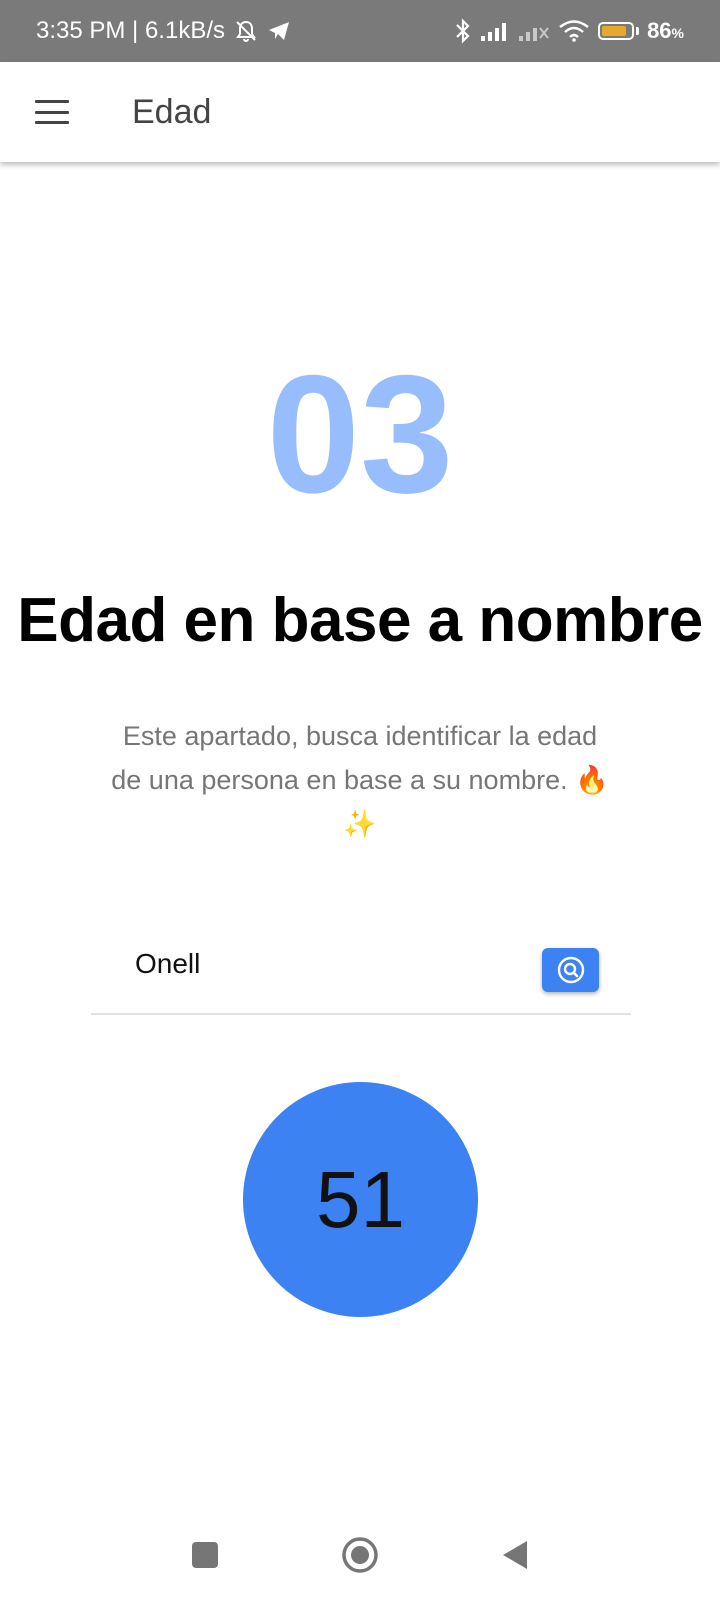 The width and height of the screenshot is (720, 1600). Describe the element at coordinates (495, 31) in the screenshot. I see `signal-icon` at that location.